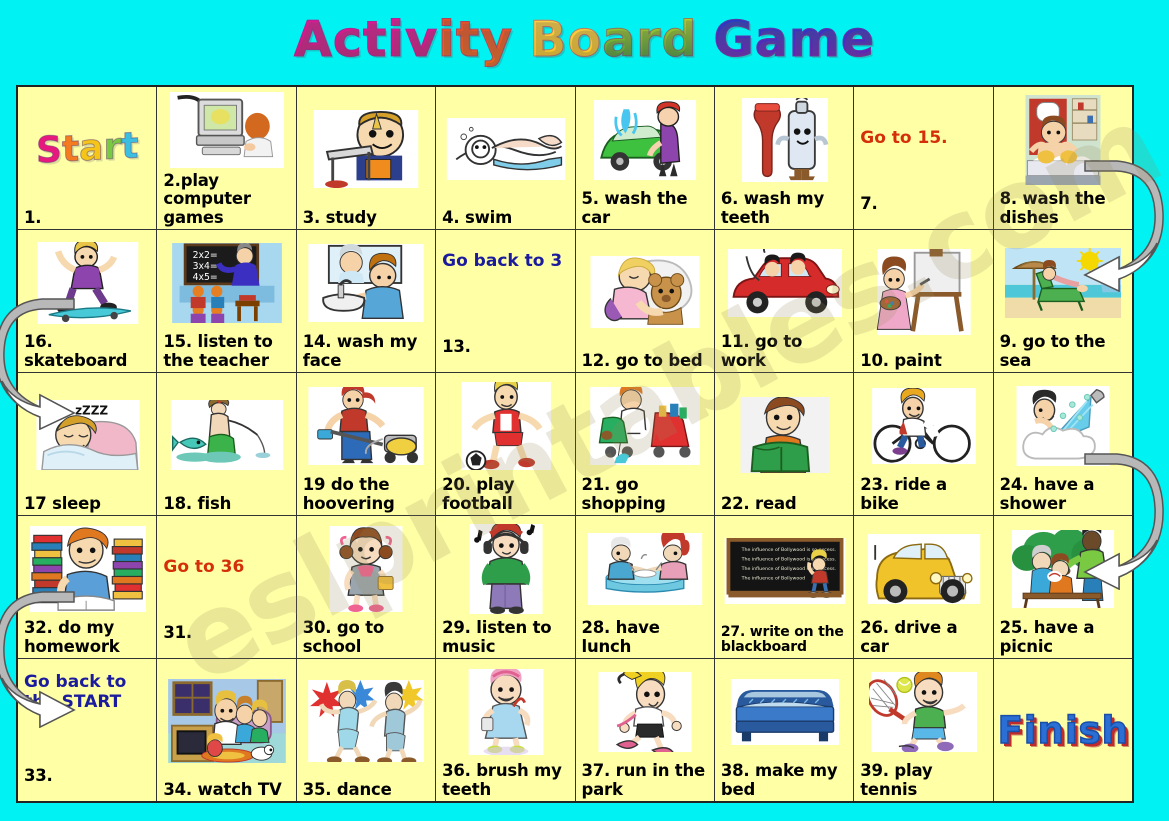  I want to click on sleeping-child-teddy-icon, so click(645, 292).